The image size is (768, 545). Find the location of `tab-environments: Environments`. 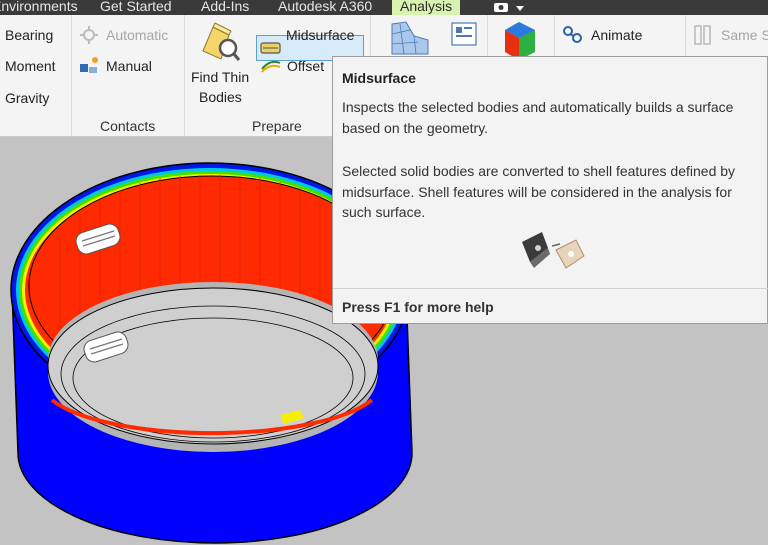

tab-environments: Environments is located at coordinates (39, 7).